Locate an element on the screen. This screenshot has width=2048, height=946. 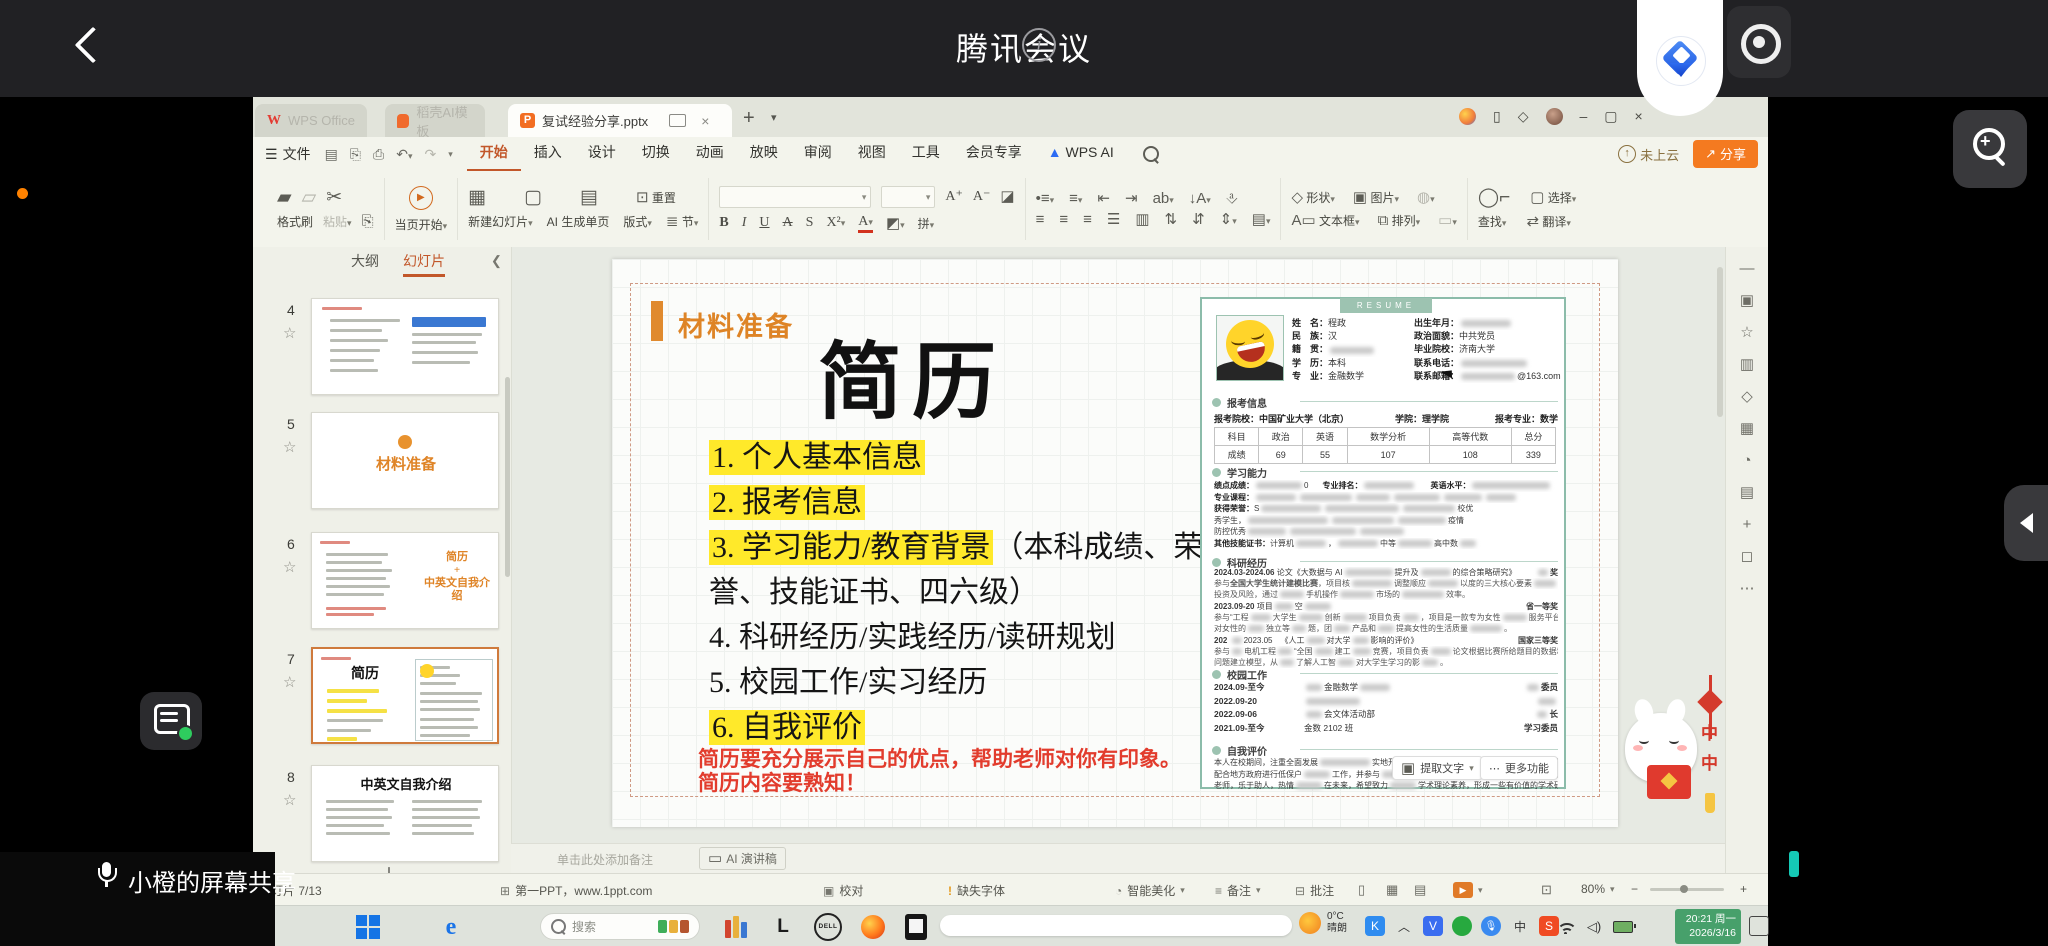
zoom-out-button: − is located at coordinates (1634, 889).